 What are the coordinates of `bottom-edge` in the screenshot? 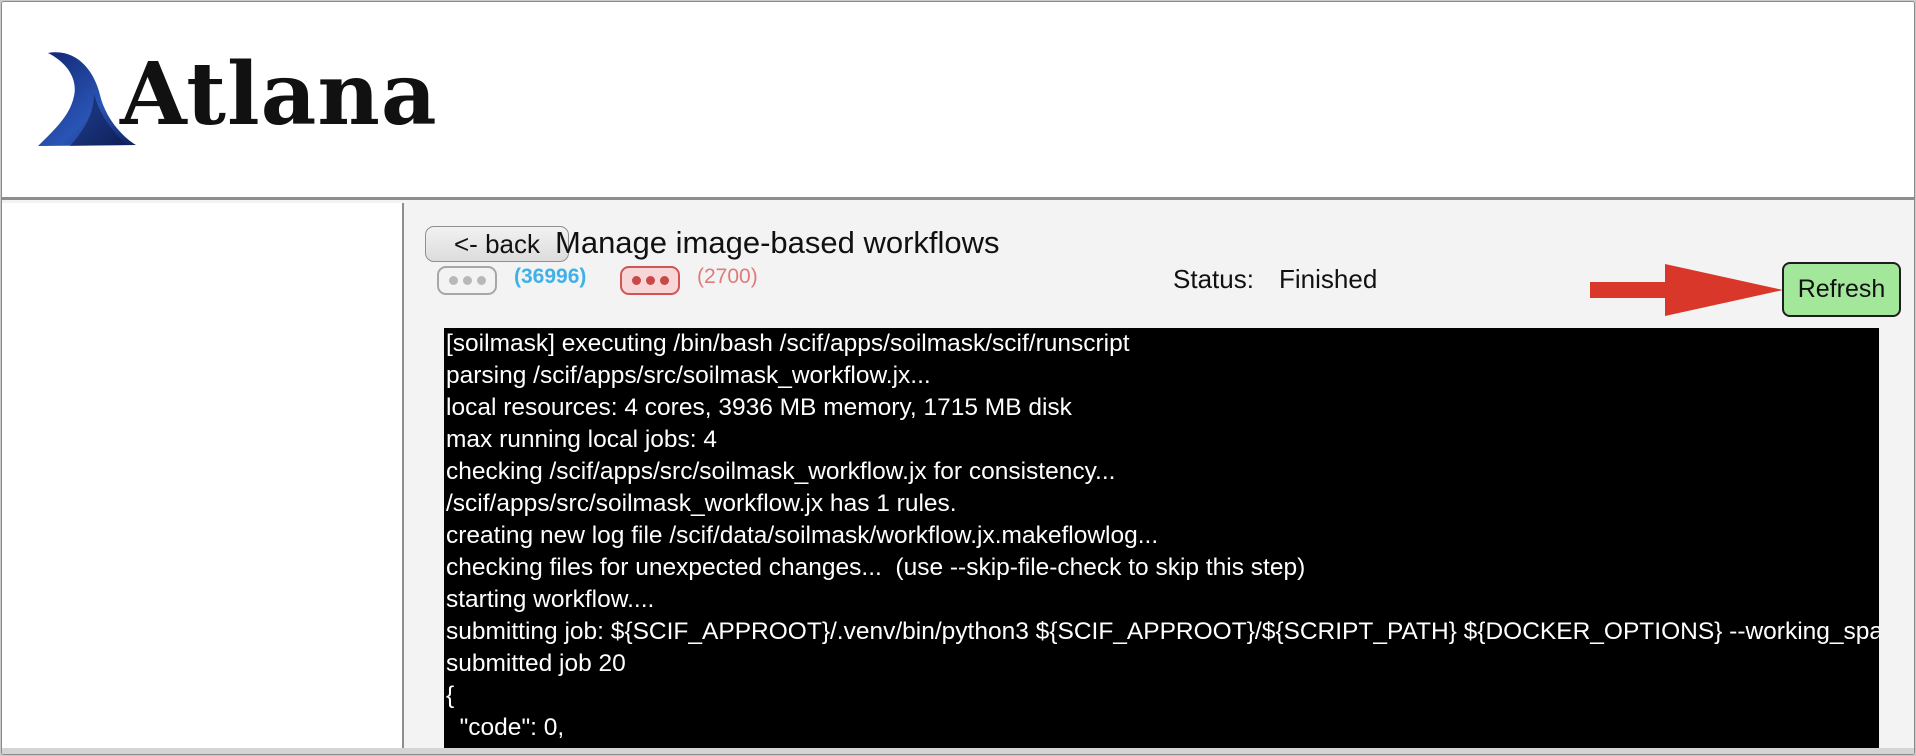 It's located at (958, 751).